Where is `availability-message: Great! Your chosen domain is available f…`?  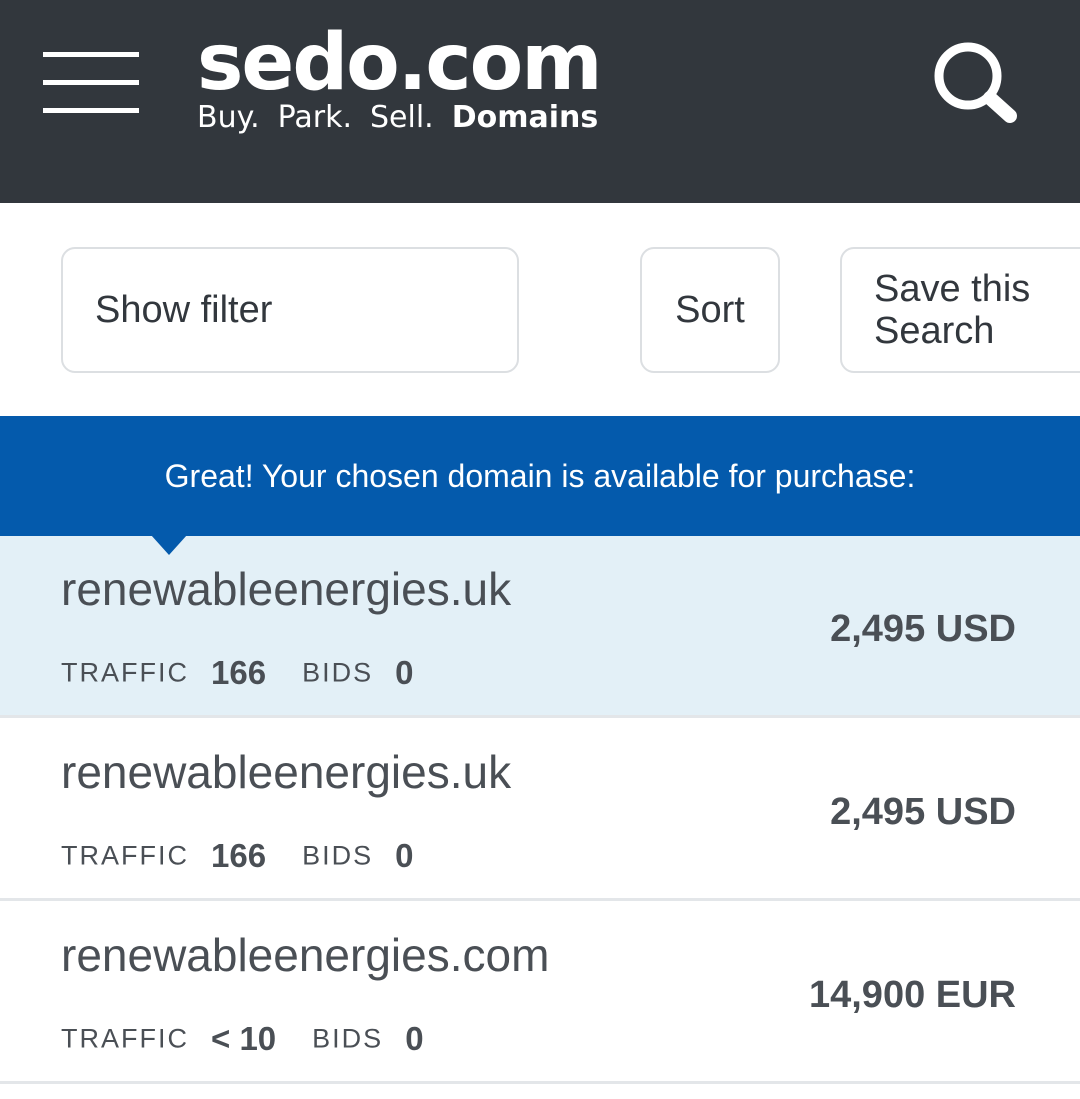 availability-message: Great! Your chosen domain is available f… is located at coordinates (540, 475).